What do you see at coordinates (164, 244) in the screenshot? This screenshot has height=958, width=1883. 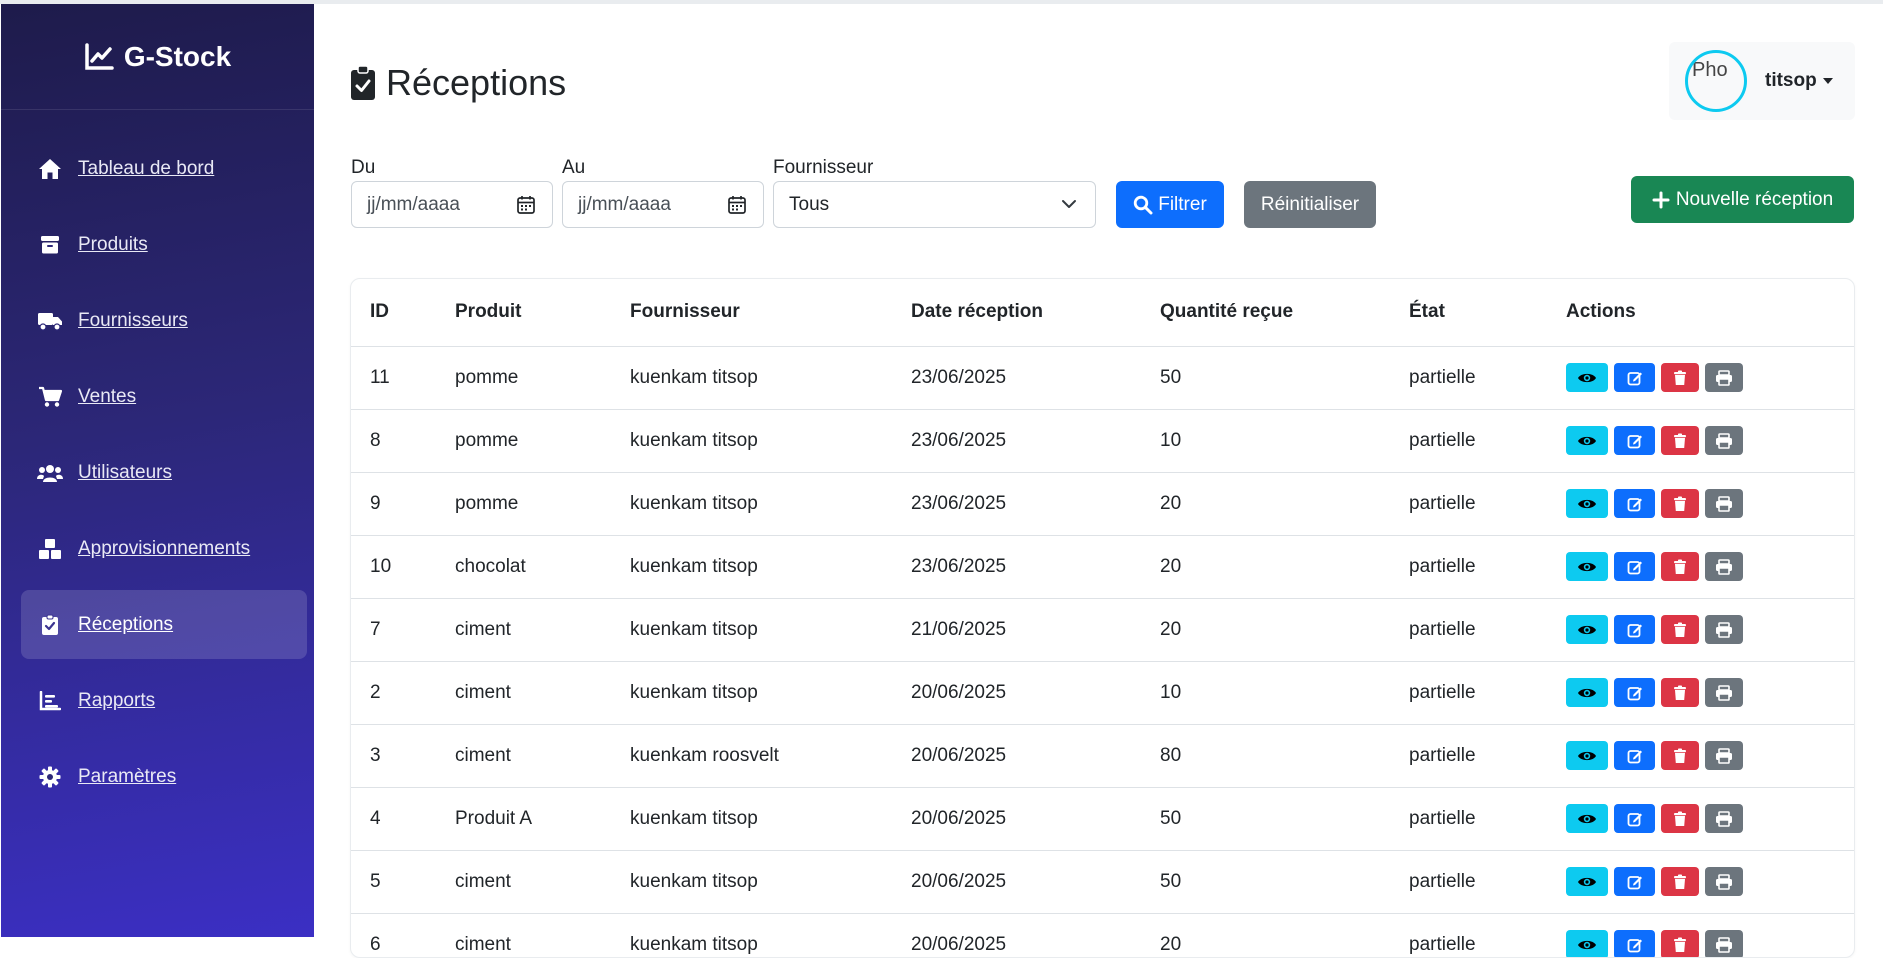 I see `sidebar-item-products: Produits` at bounding box center [164, 244].